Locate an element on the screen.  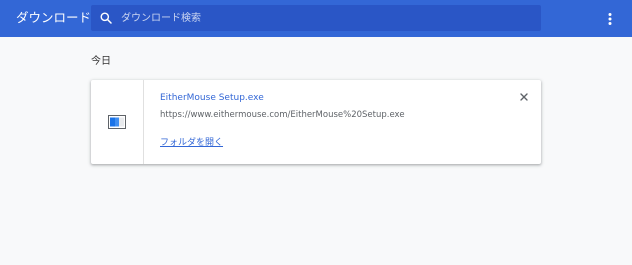
open-folder-link: フォルダを開く is located at coordinates (191, 143).